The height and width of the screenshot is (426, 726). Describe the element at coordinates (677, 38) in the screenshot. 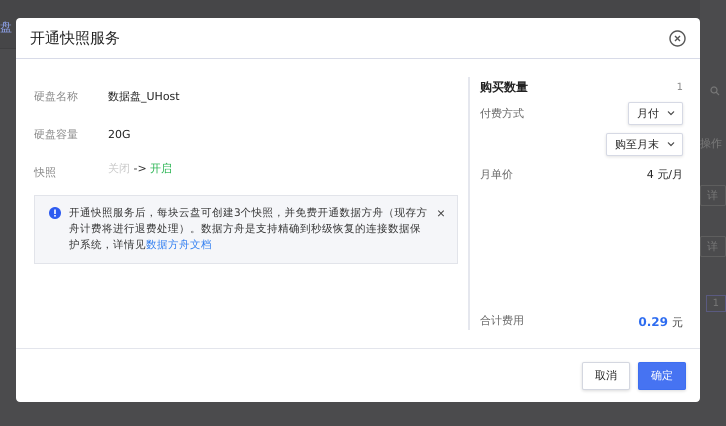

I see `close-icon` at that location.